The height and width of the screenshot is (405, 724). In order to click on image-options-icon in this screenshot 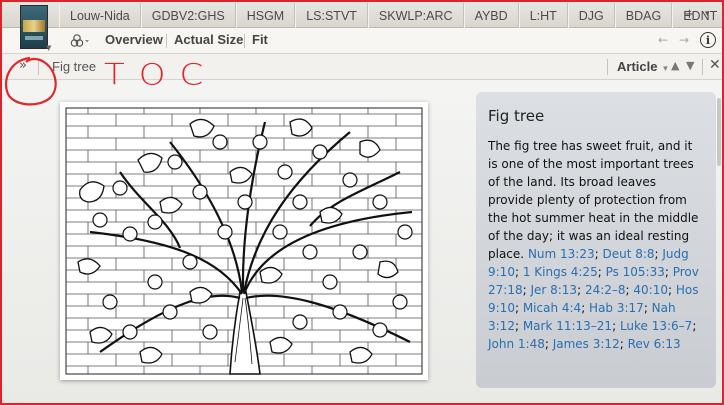, I will do `click(79, 40)`.